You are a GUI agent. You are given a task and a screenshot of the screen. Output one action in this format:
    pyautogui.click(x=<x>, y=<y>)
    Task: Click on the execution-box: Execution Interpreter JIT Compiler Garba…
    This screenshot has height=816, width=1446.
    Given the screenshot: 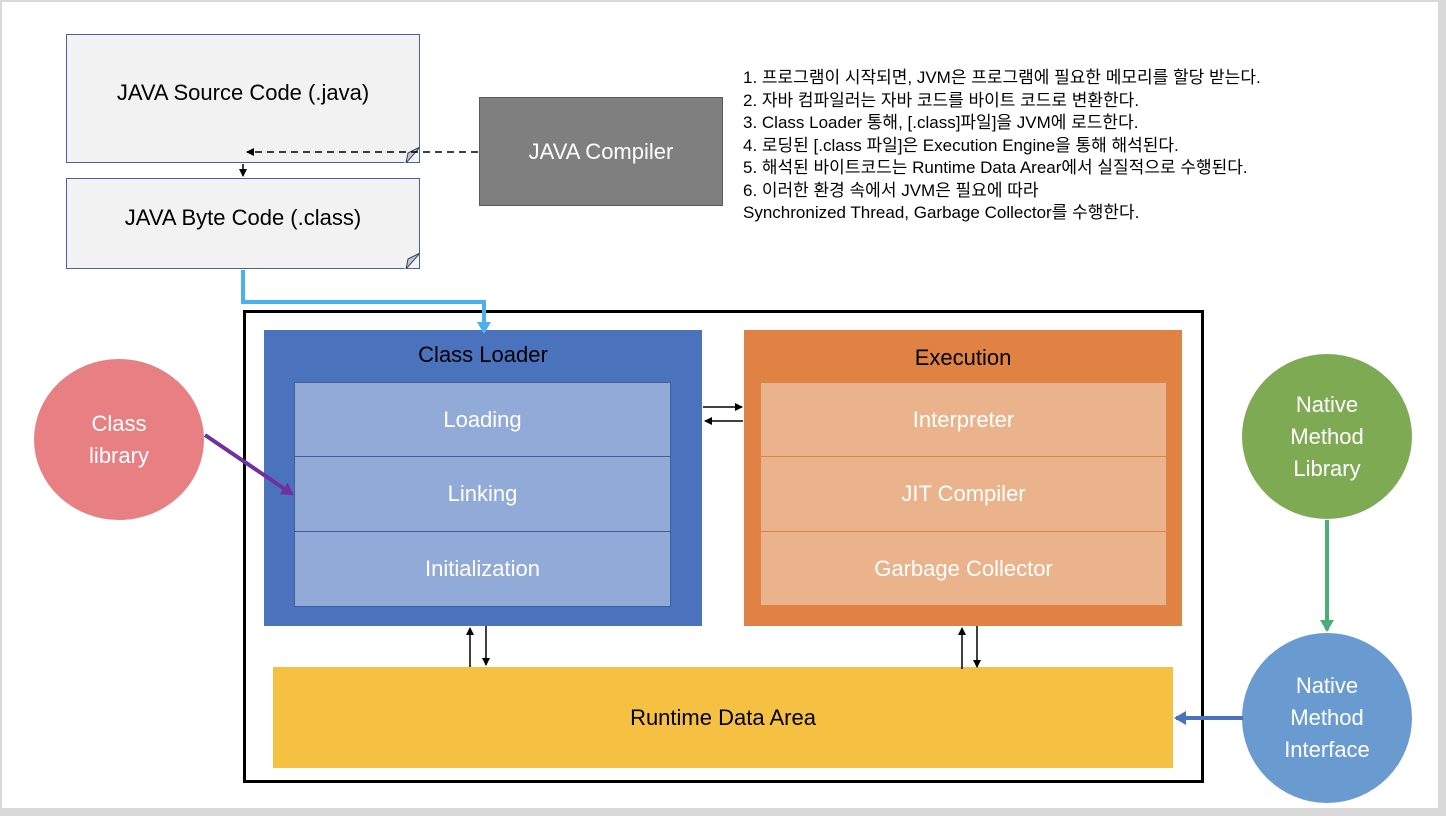 What is the action you would take?
    pyautogui.click(x=963, y=478)
    